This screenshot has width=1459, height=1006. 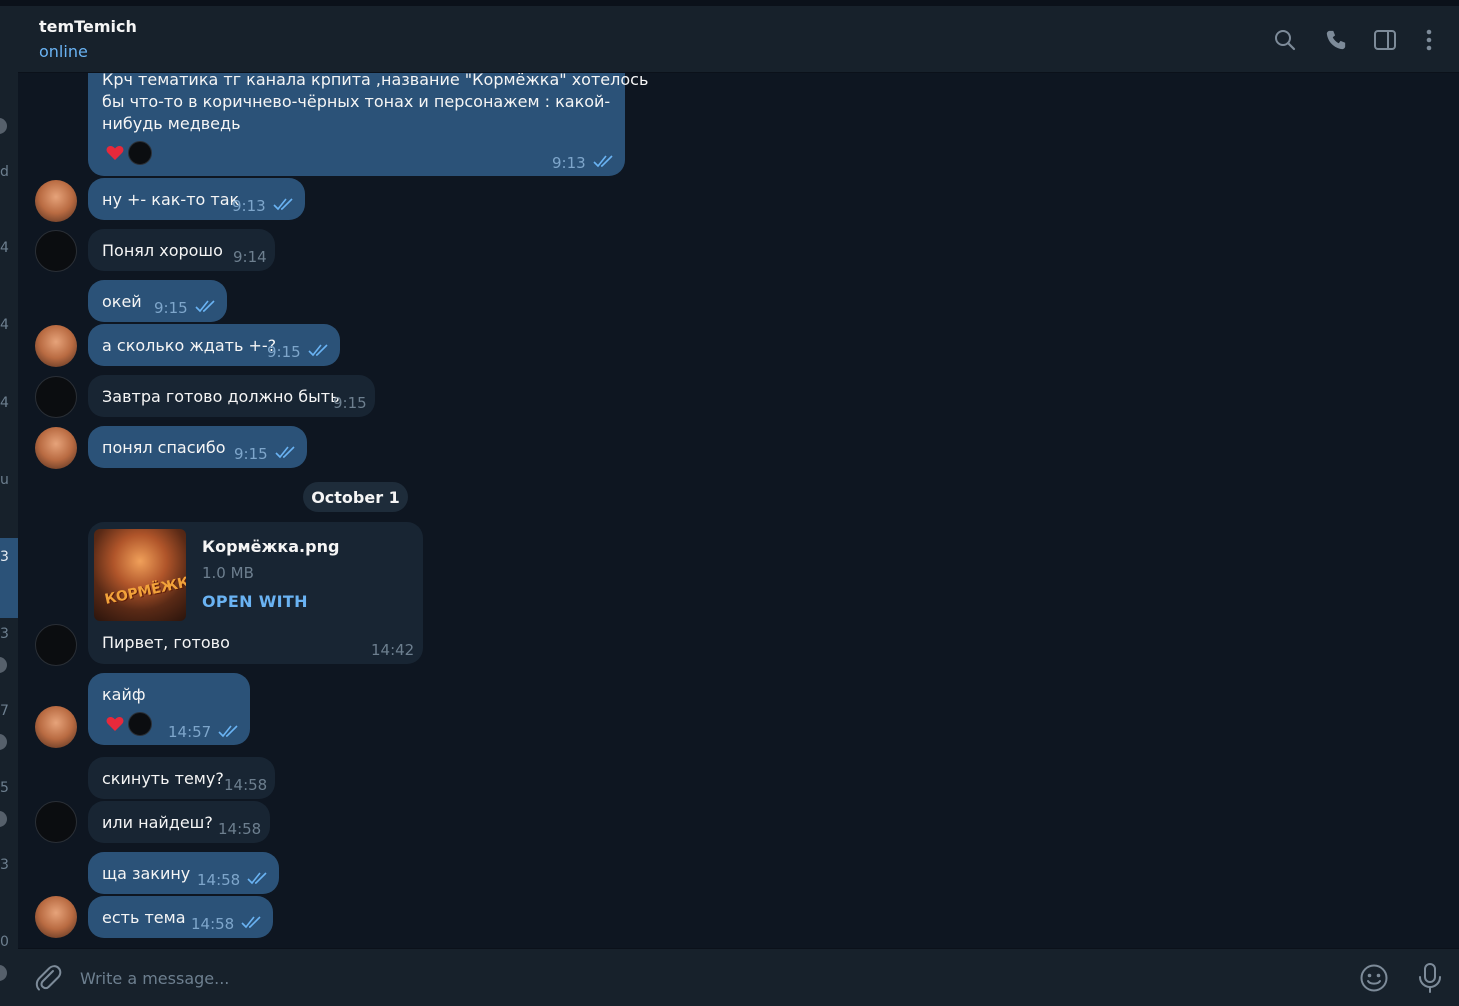 What do you see at coordinates (163, 778) in the screenshot?
I see `message-text: скинуть тему?` at bounding box center [163, 778].